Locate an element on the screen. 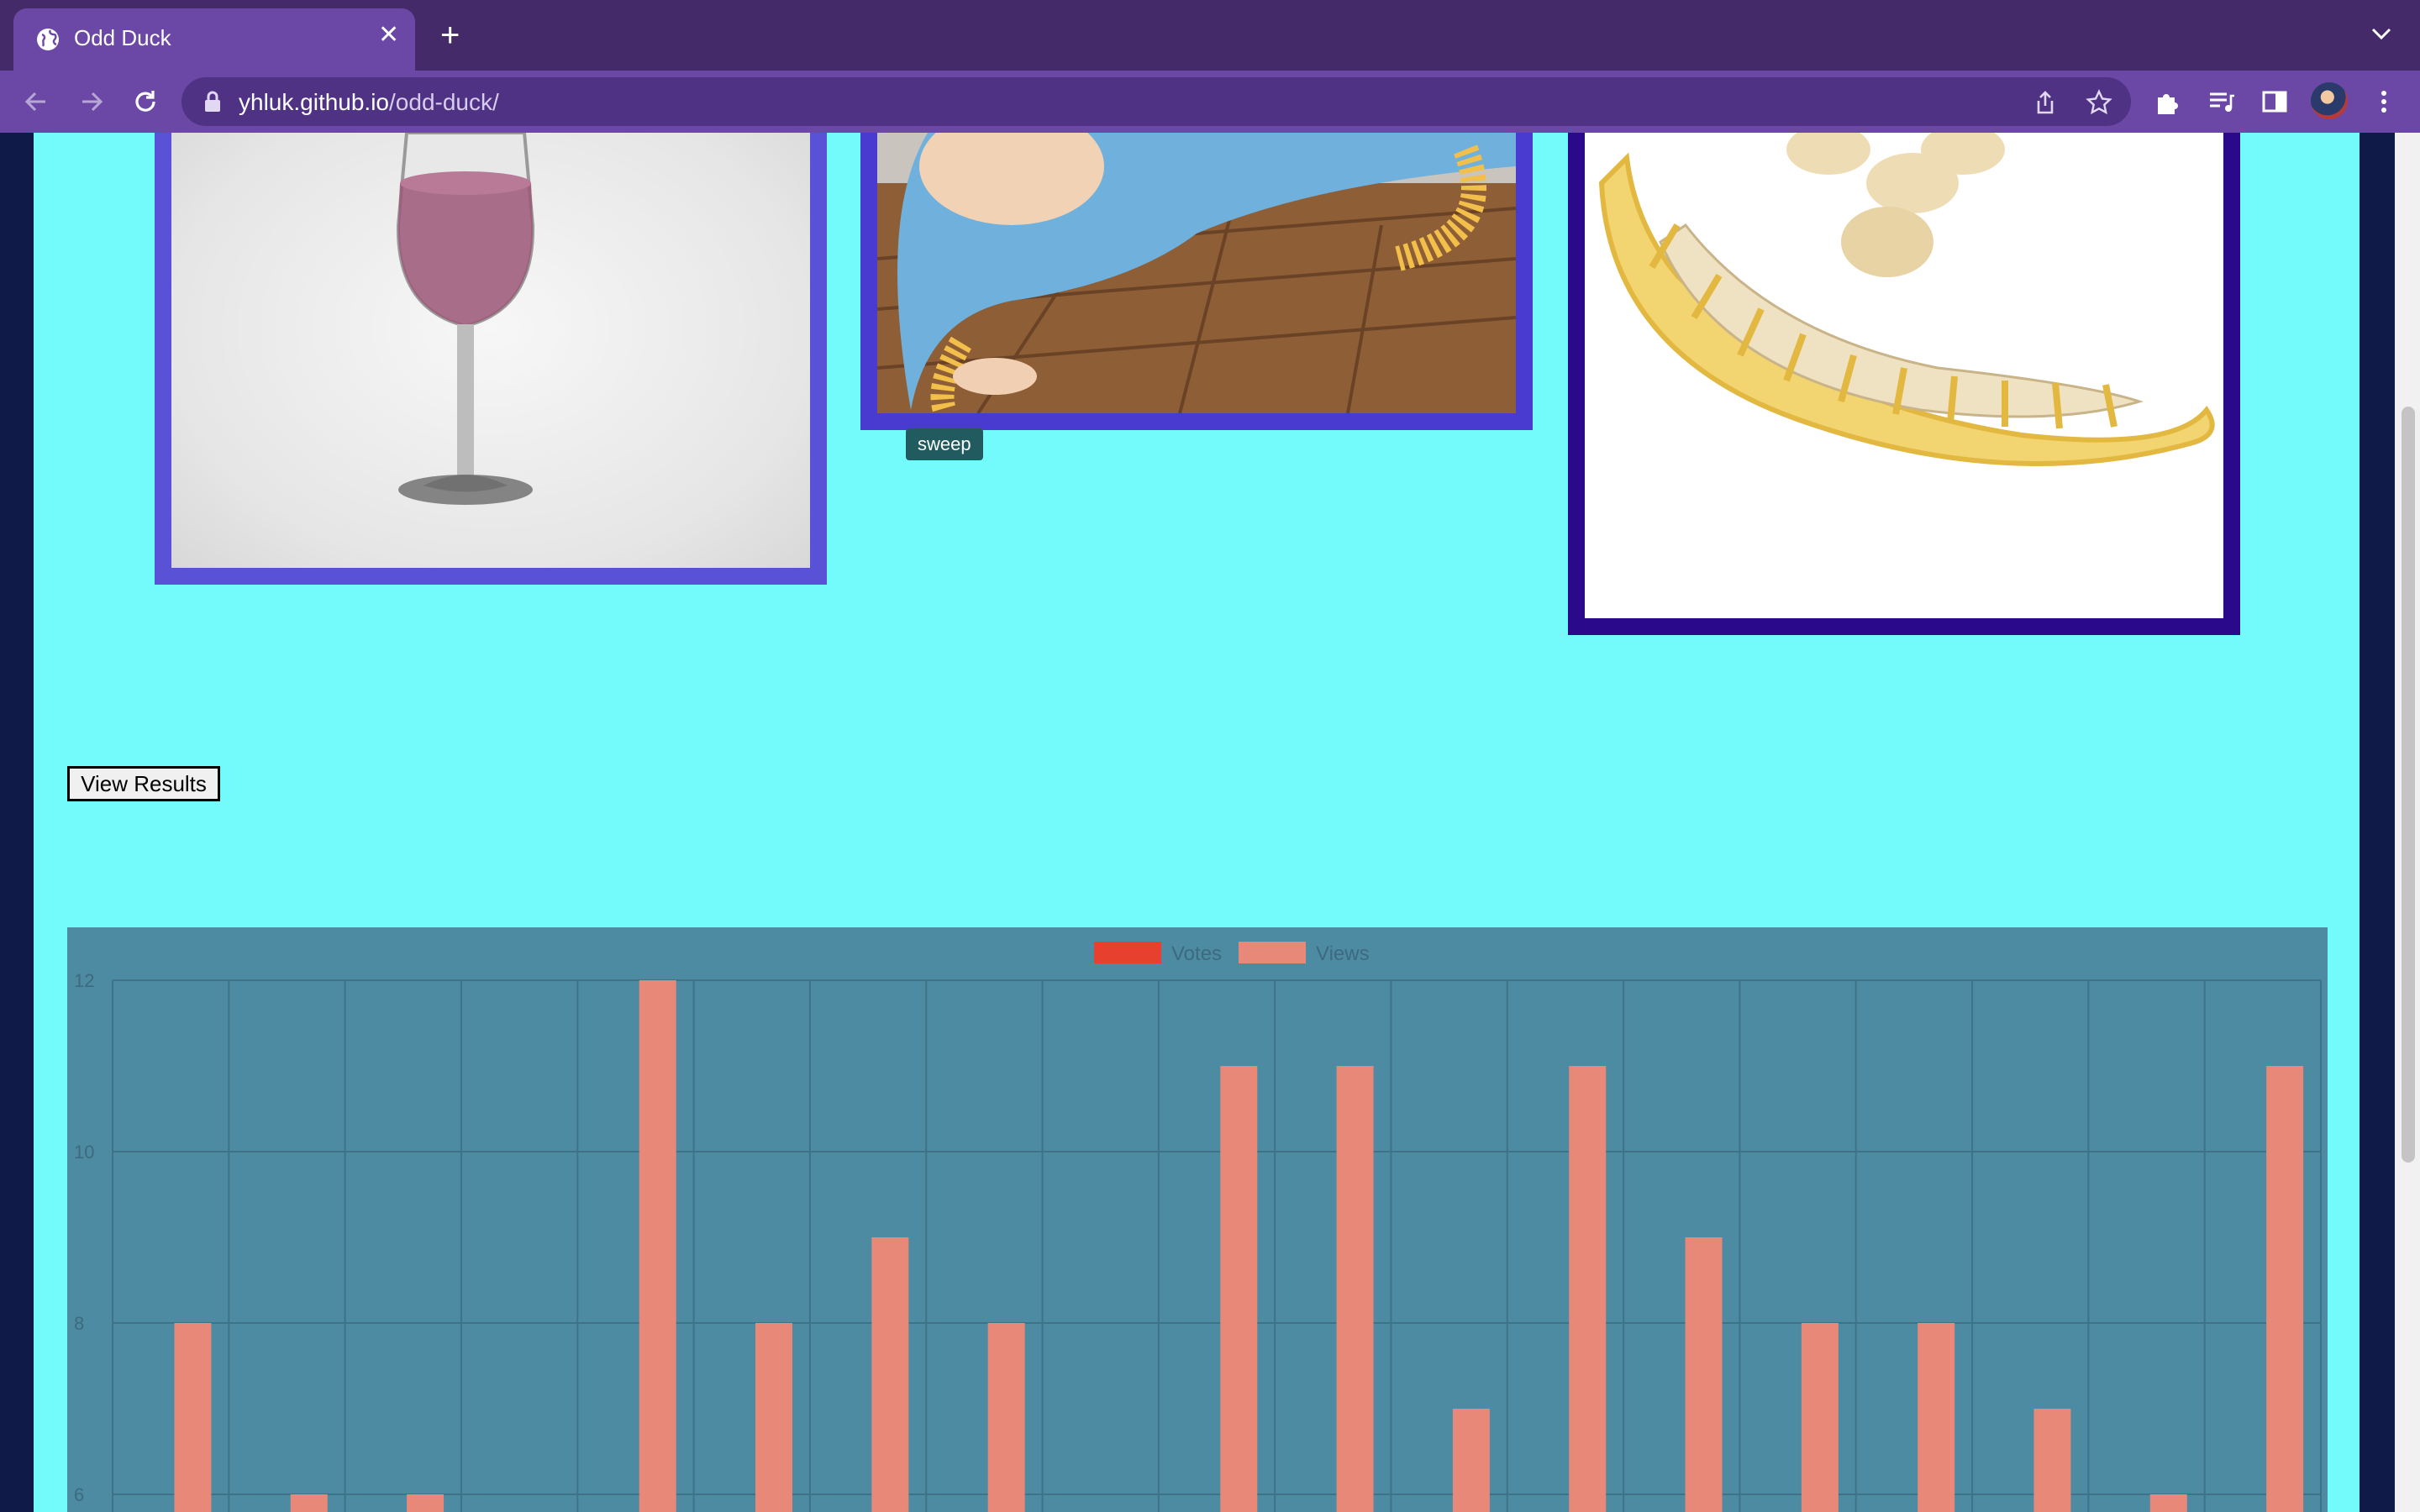  extensions-puzzle-icon is located at coordinates (2167, 101).